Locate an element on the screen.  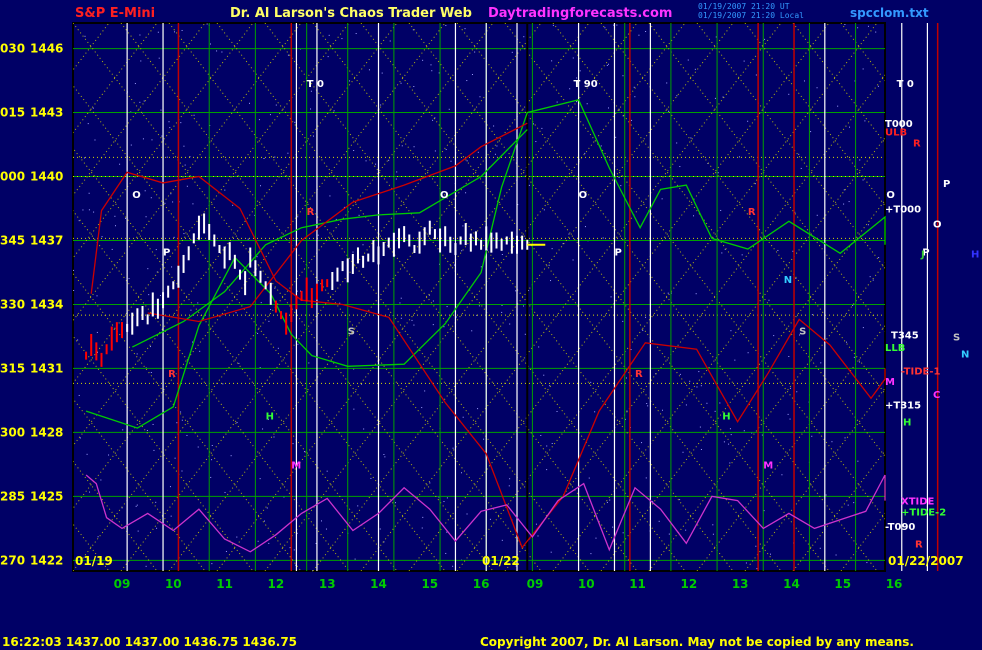
y-tick-angle: 300 is located at coordinates (12, 432).